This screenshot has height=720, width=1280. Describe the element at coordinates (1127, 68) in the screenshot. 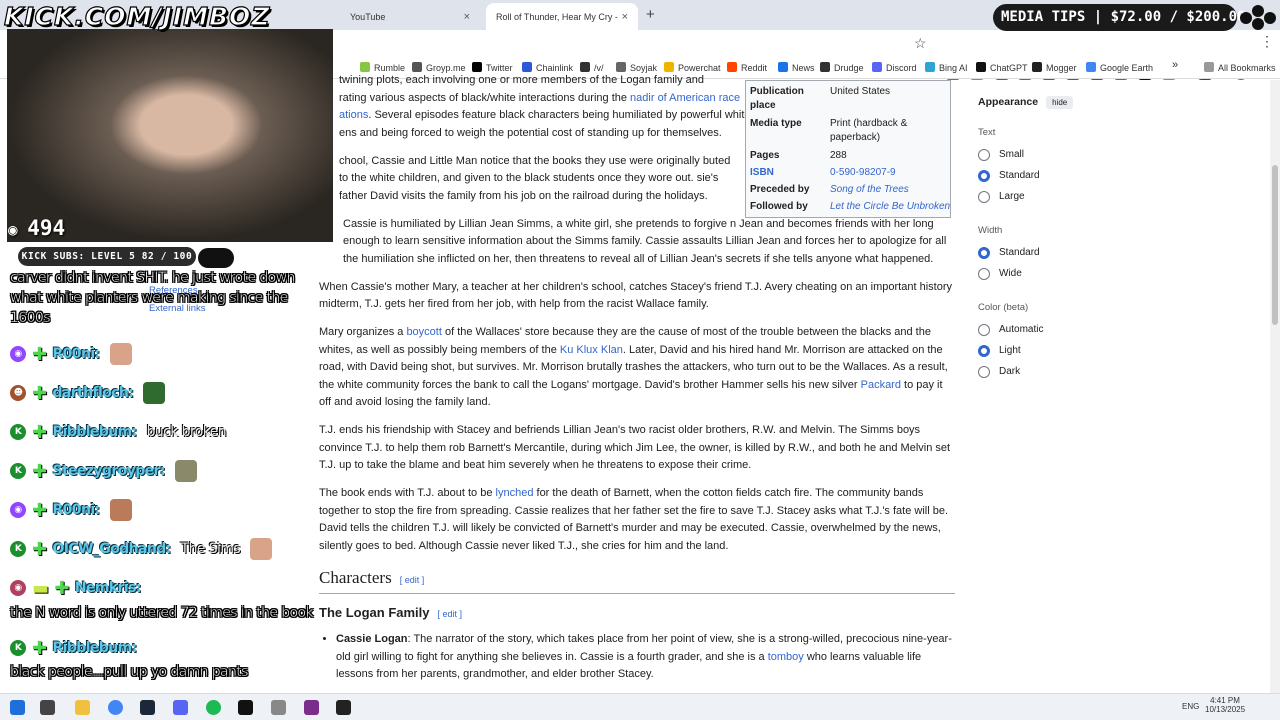

I see `bookmark-label: Google Earth` at that location.